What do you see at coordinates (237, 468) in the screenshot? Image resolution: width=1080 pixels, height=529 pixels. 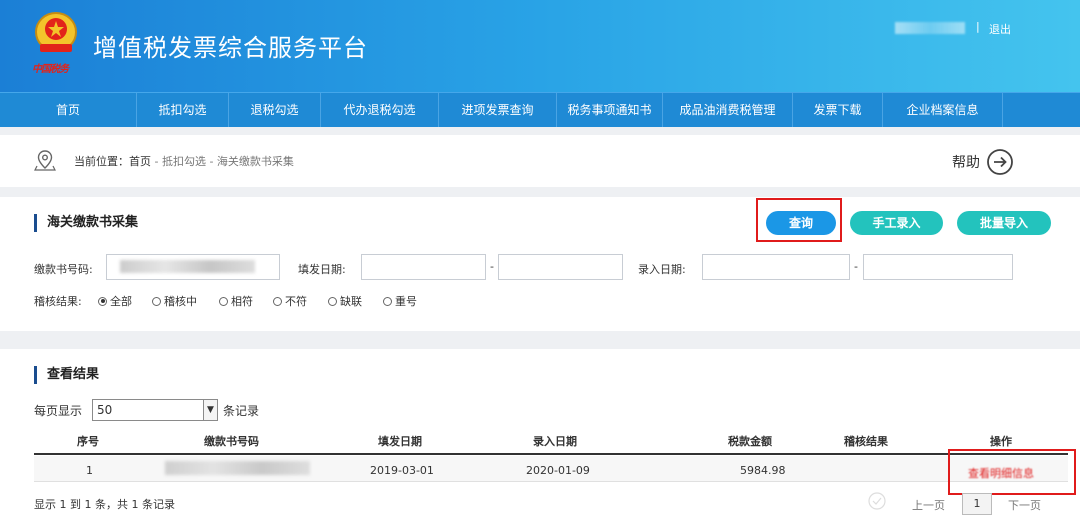 I see `cell-payment-no-redacted` at bounding box center [237, 468].